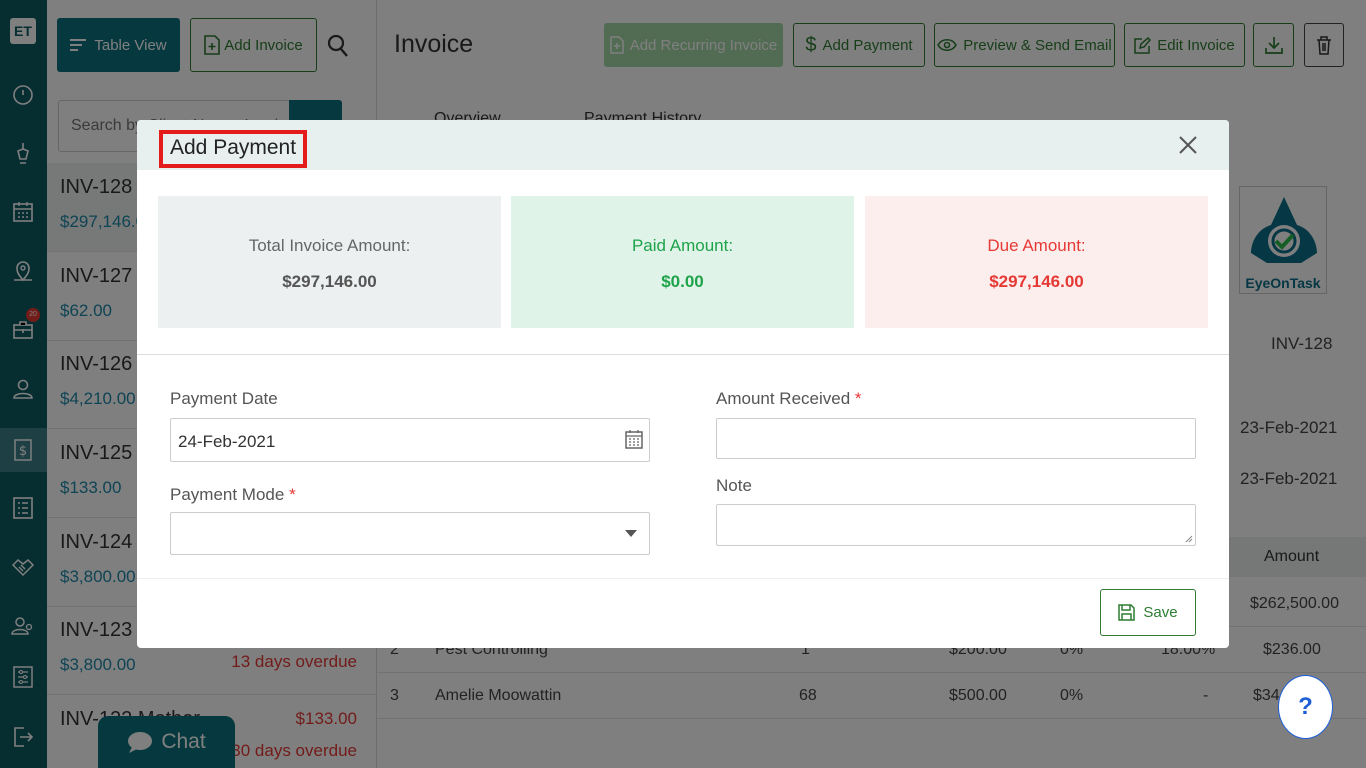 Image resolution: width=1366 pixels, height=768 pixels. I want to click on paid-amount-label: Paid Amount:, so click(682, 245).